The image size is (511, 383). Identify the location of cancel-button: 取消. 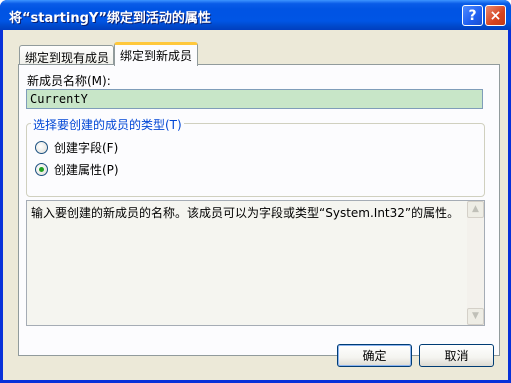
(456, 355).